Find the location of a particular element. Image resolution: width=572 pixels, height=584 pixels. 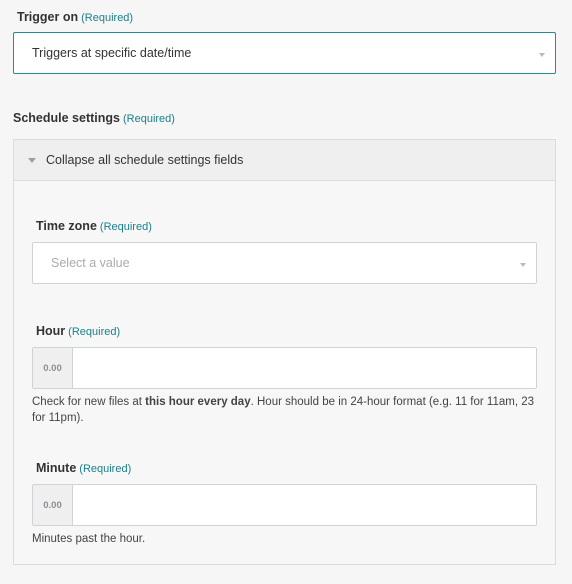

trigger-on-label-row: Trigger on (Required) is located at coordinates (75, 17).